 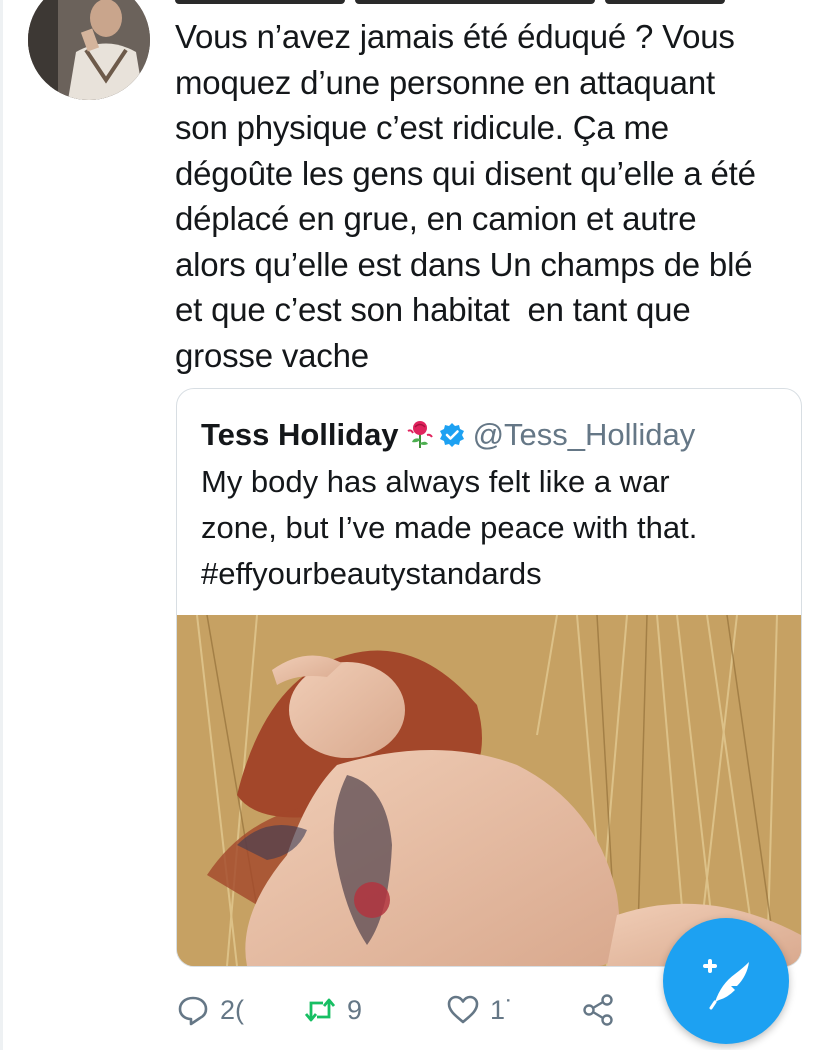 What do you see at coordinates (480, 1010) in the screenshot?
I see `like-button: 1˙` at bounding box center [480, 1010].